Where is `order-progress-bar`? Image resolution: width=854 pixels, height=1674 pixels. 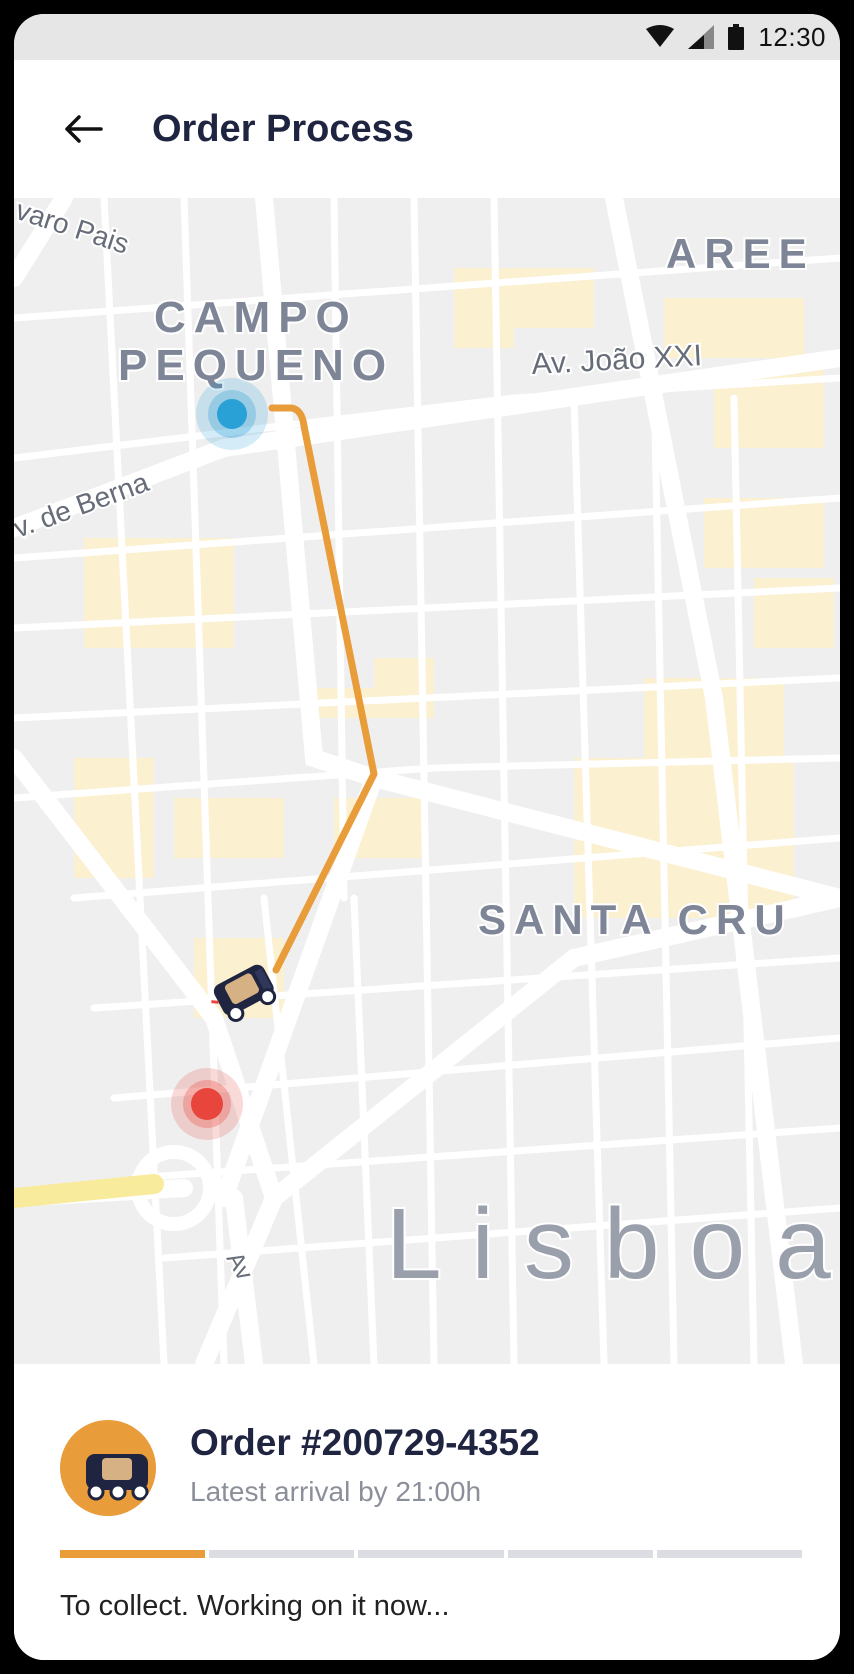 order-progress-bar is located at coordinates (431, 1554).